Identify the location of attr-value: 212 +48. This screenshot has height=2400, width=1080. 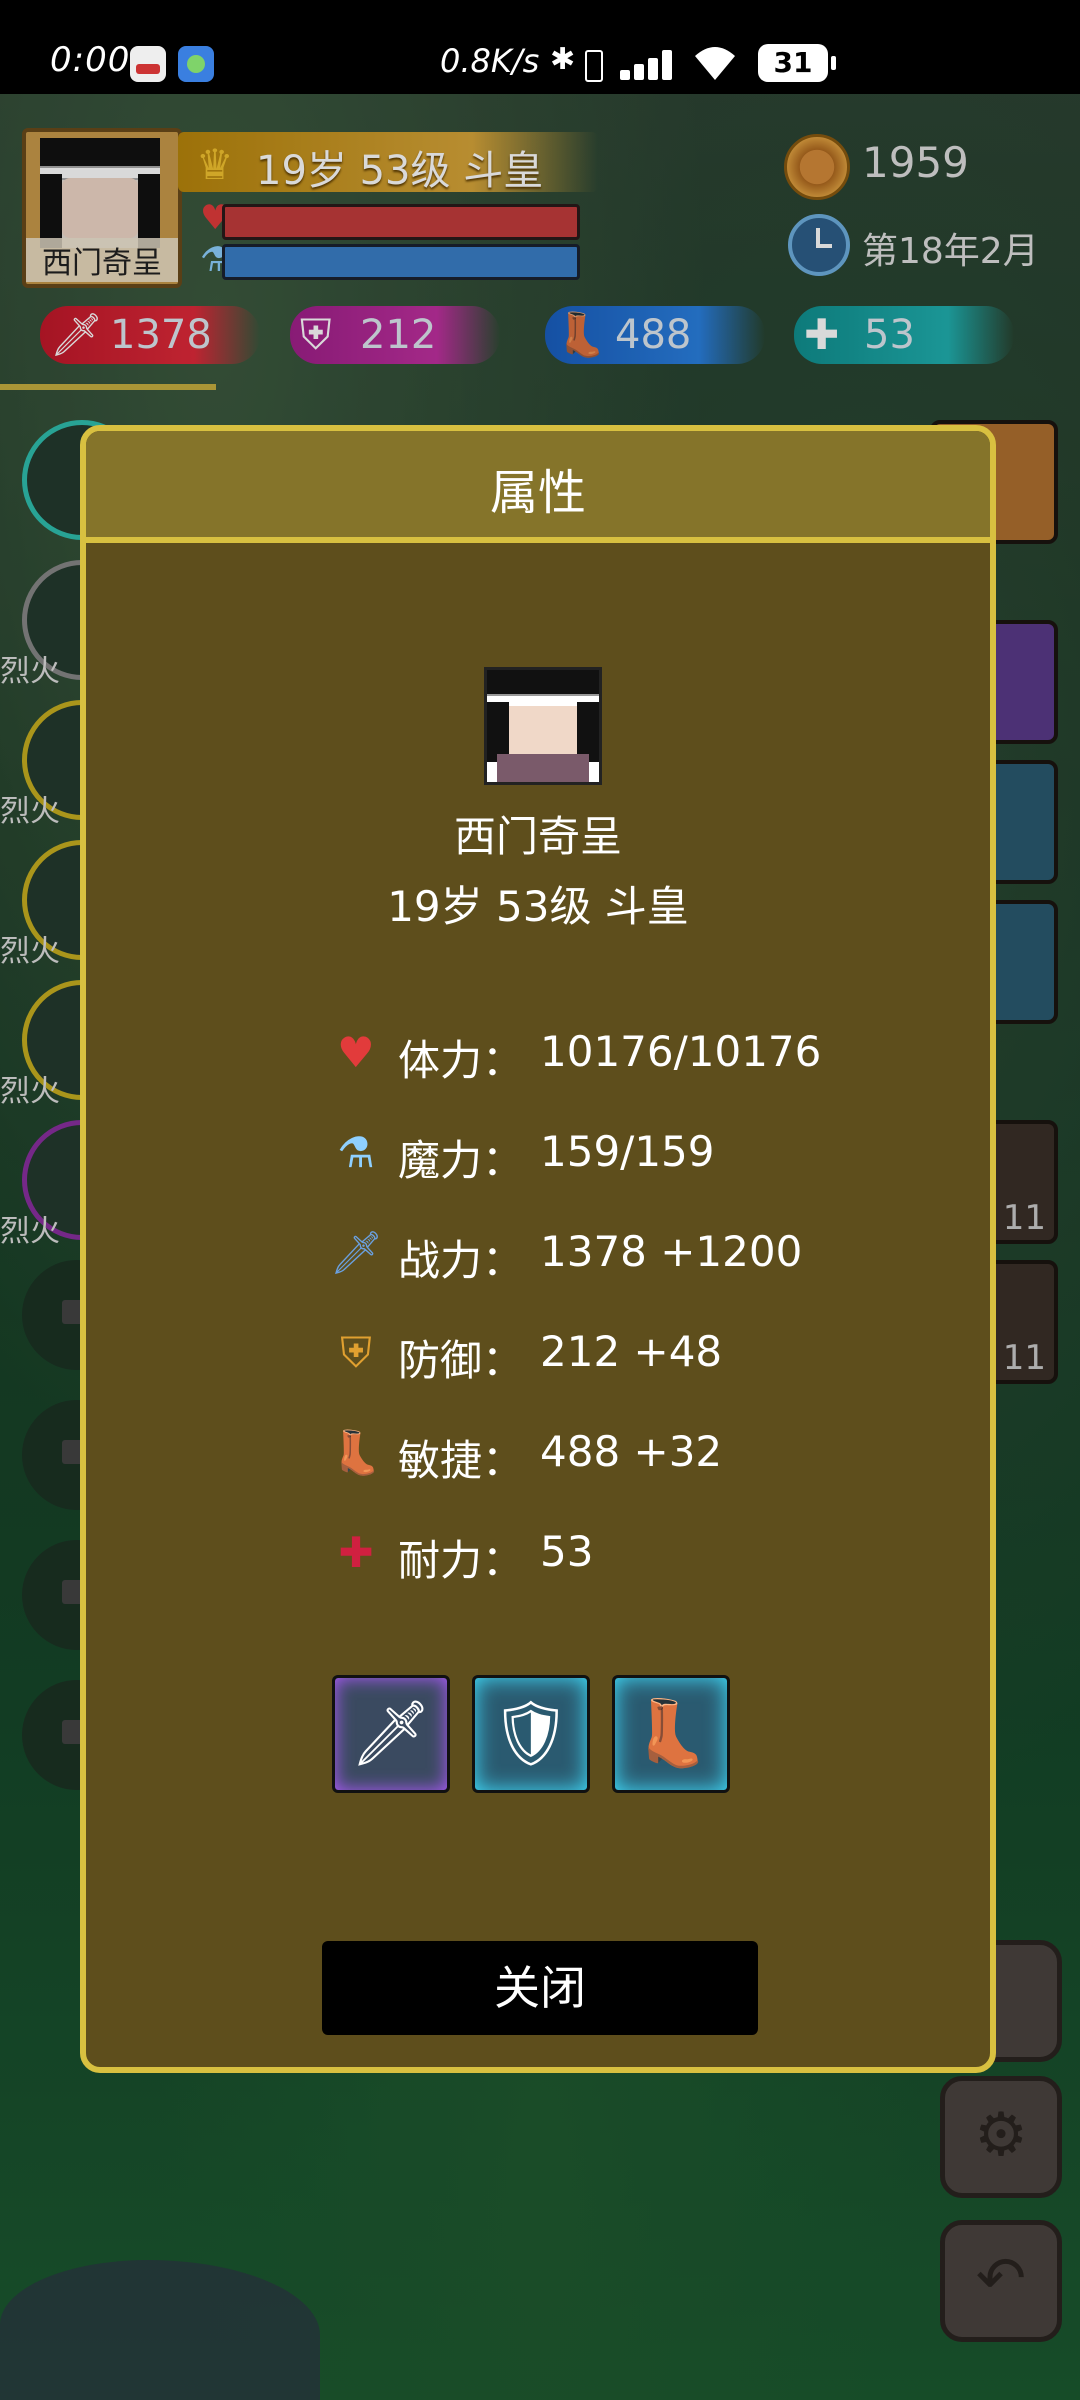
(631, 1351).